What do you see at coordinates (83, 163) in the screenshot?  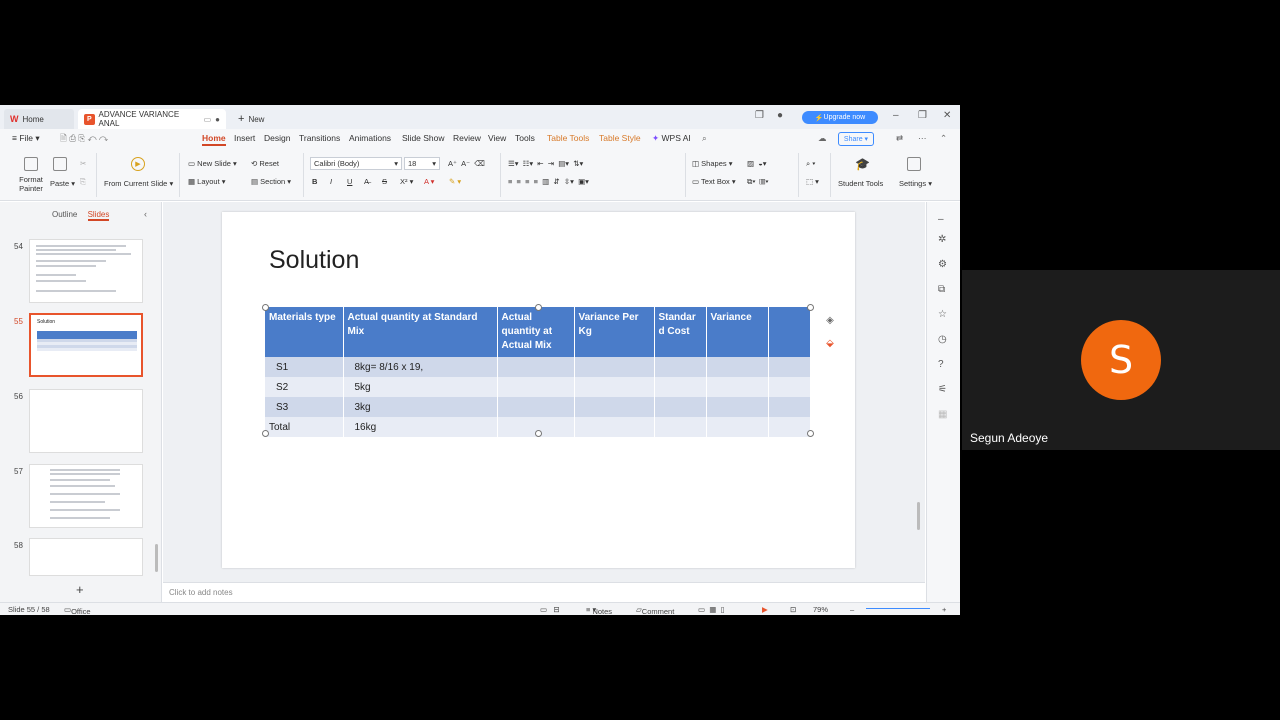 I see `cut-icon: ✂` at bounding box center [83, 163].